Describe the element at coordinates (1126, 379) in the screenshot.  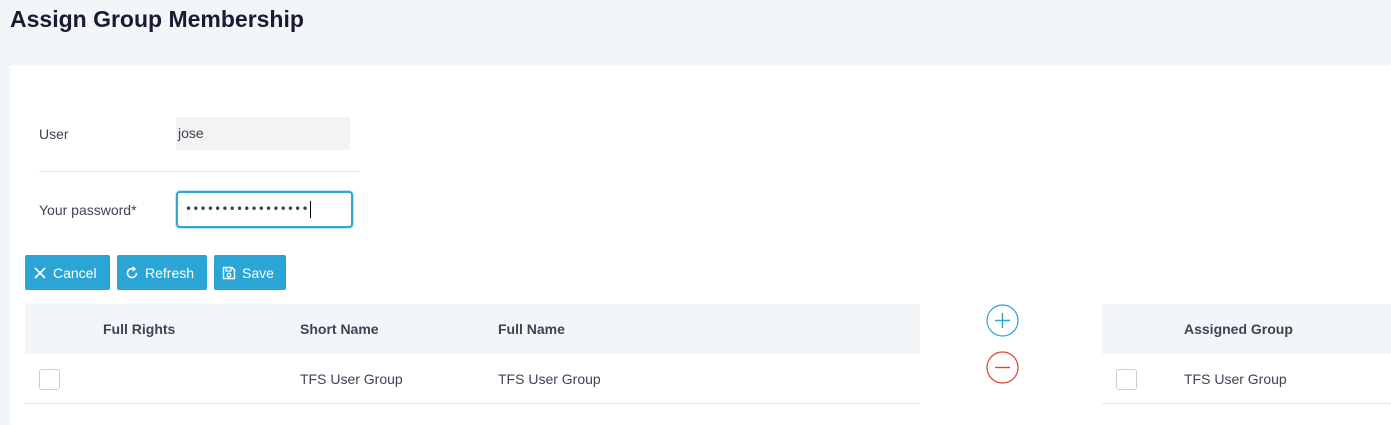
I see `assigned-group-checkbox` at that location.